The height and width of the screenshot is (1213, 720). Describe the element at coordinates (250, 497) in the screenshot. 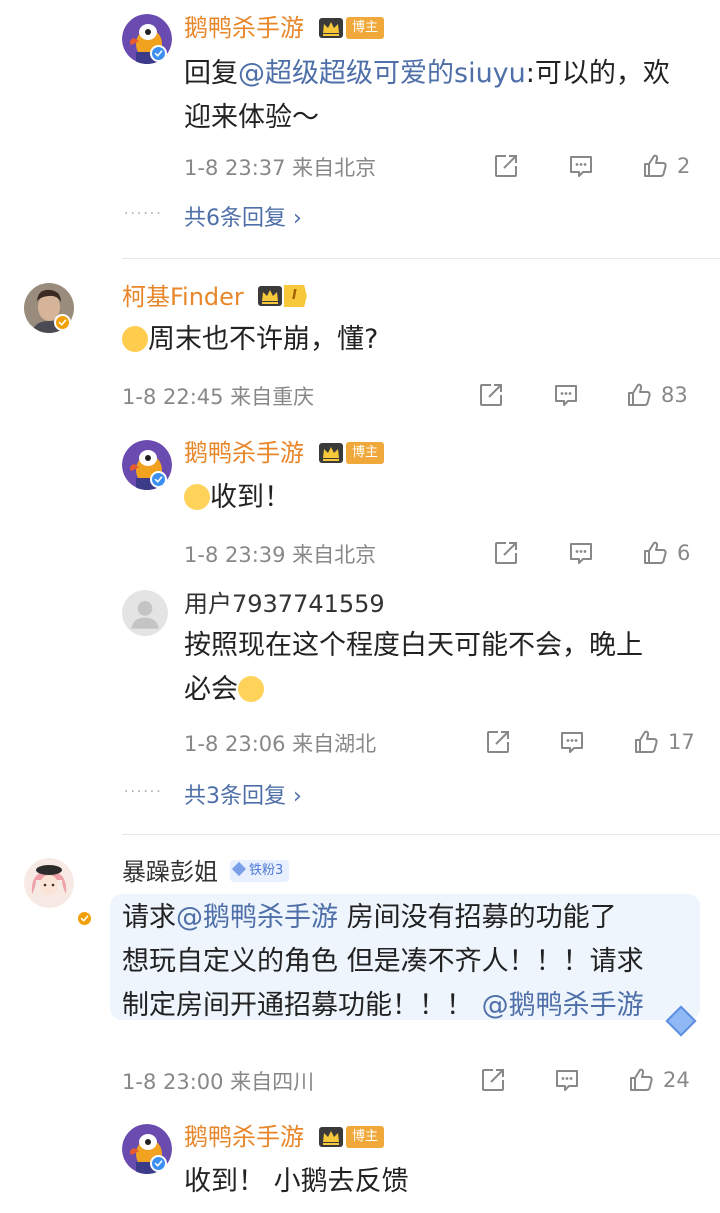

I see `reply-text-body: 收到！` at that location.